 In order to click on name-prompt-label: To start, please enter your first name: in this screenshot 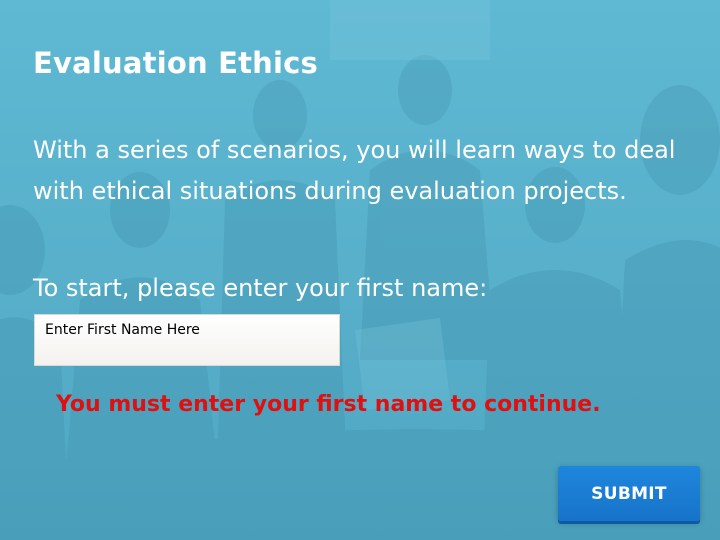, I will do `click(260, 288)`.